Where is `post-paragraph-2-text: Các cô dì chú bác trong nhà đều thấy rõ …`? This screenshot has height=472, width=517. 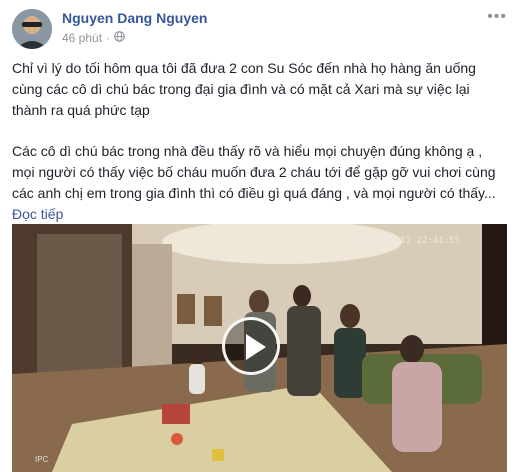
post-paragraph-2-text: Các cô dì chú bác trong nhà đều thấy rõ … is located at coordinates (254, 172).